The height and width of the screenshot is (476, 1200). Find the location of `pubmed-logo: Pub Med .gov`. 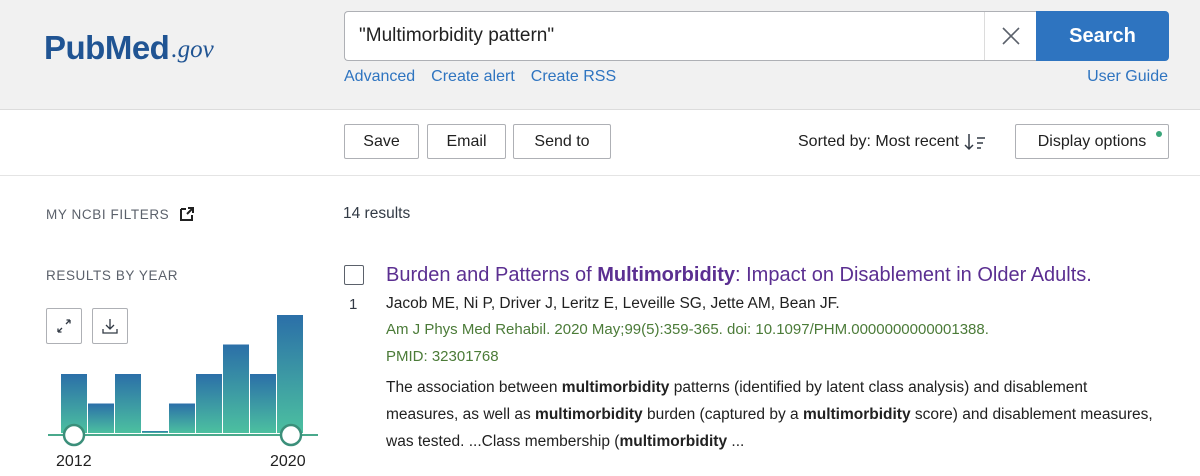

pubmed-logo: Pub Med .gov is located at coordinates (129, 39).